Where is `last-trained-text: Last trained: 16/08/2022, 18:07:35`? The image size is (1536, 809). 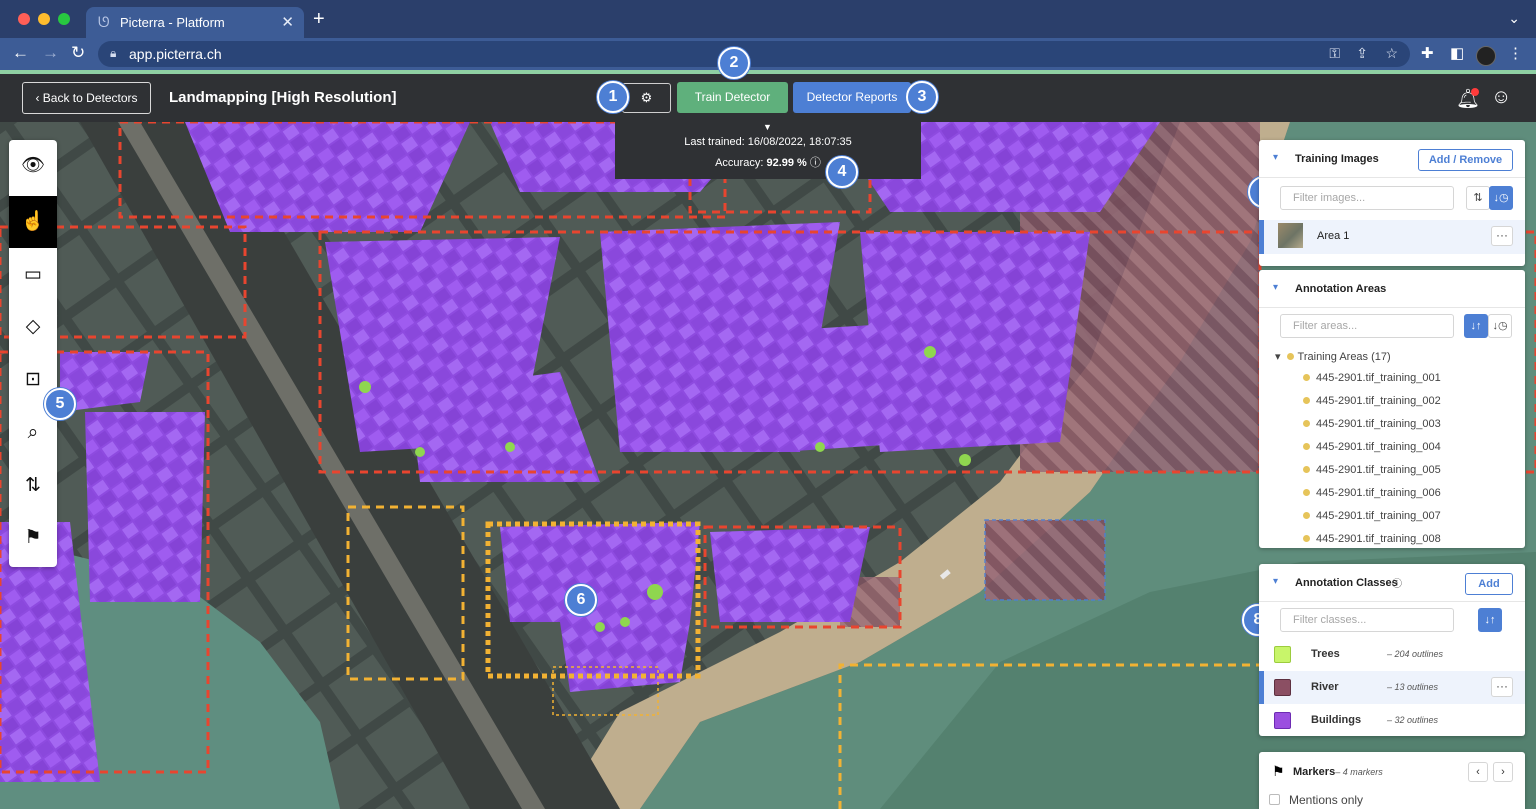 last-trained-text: Last trained: 16/08/2022, 18:07:35 is located at coordinates (768, 142).